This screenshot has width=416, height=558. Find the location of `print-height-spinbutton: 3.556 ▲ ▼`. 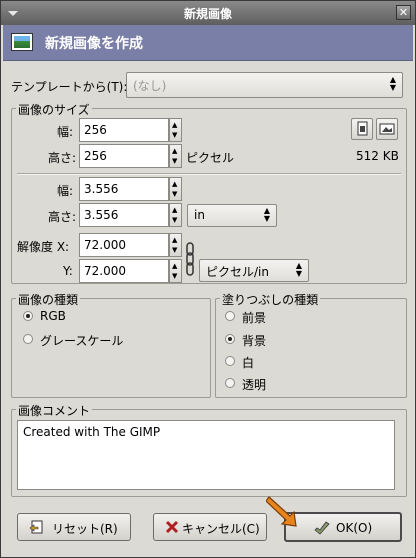

print-height-spinbutton: 3.556 ▲ ▼ is located at coordinates (131, 215).